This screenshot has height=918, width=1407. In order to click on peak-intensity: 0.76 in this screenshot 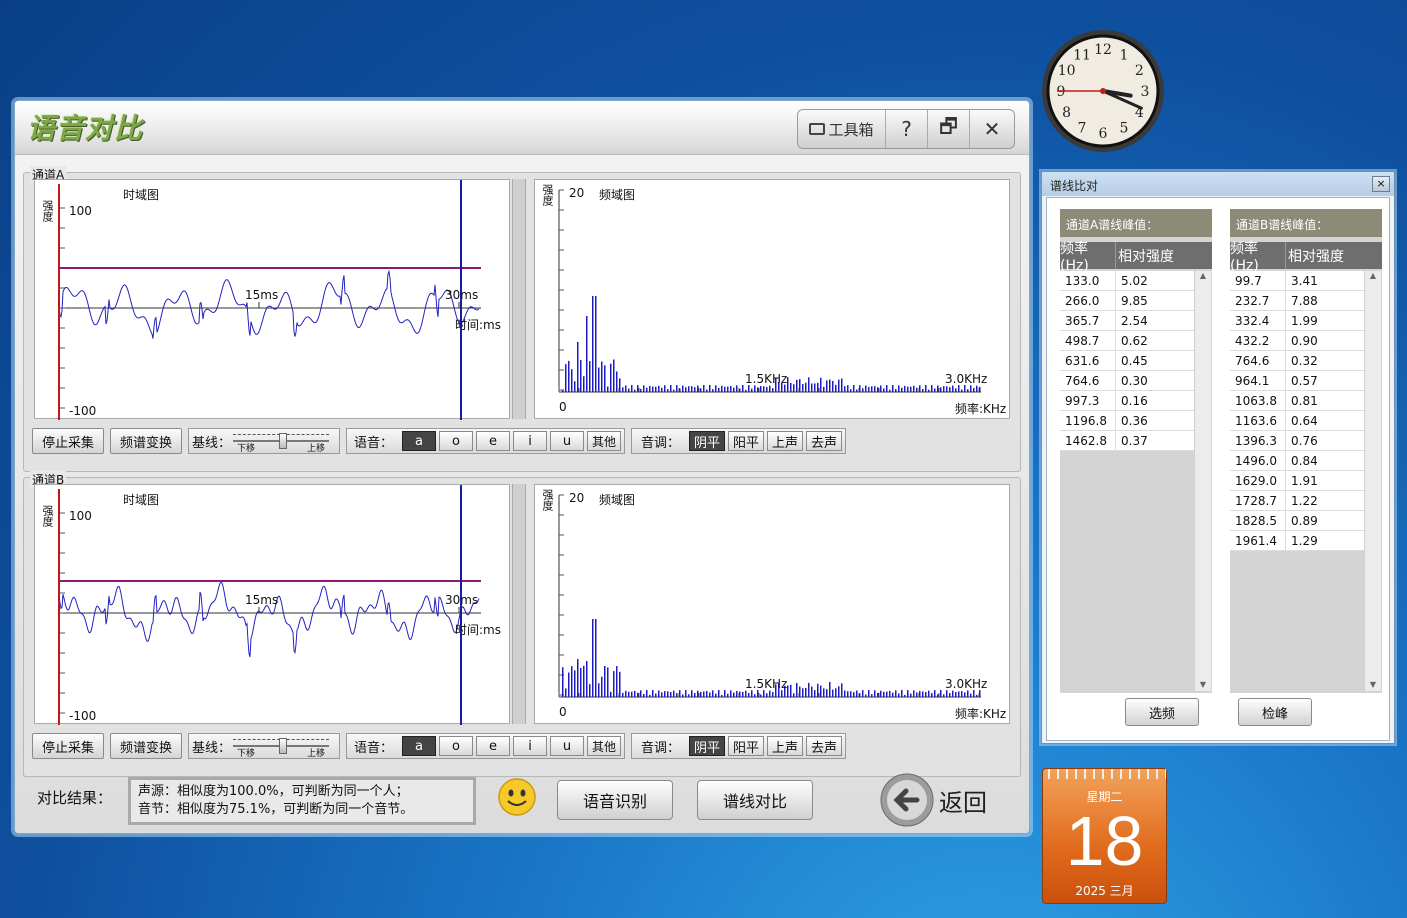, I will do `click(1304, 440)`.